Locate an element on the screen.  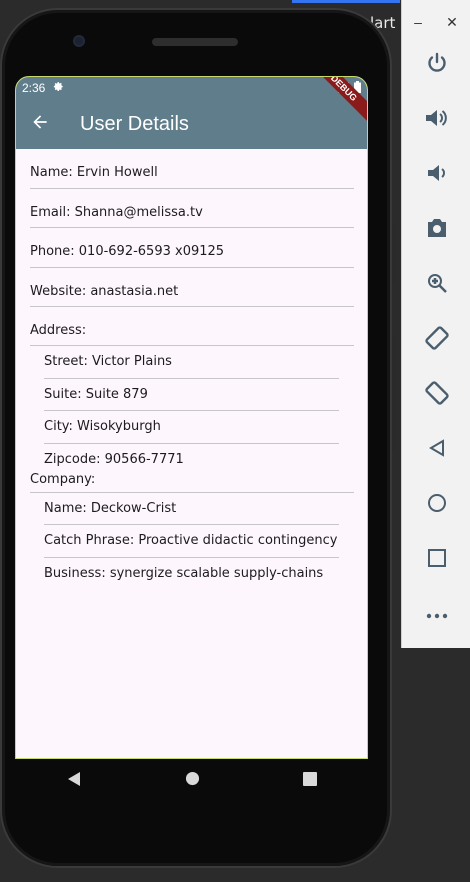
user-name-row: Name: Ervin Howell is located at coordinates (192, 169).